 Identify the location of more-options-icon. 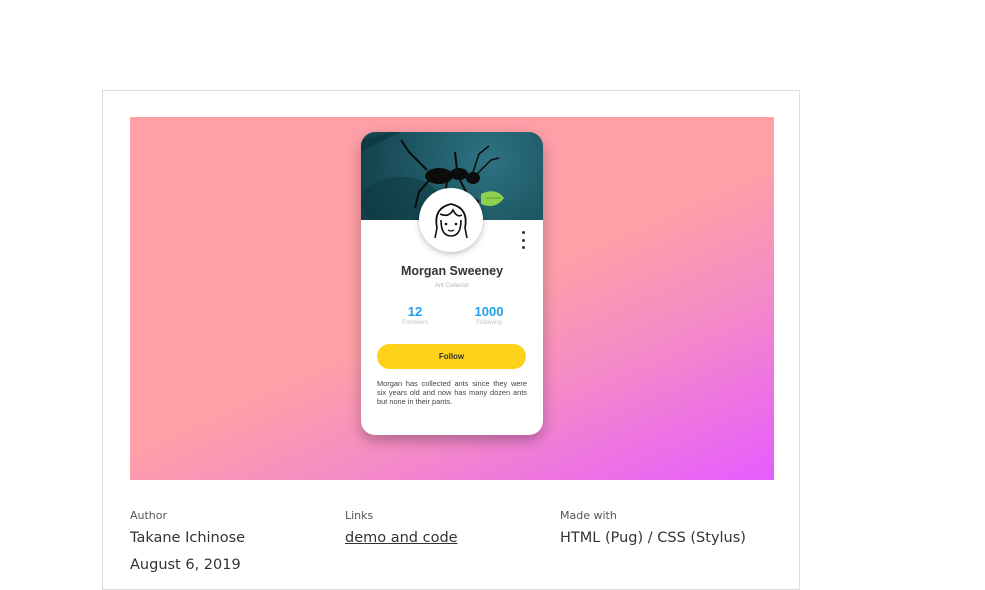
(523, 240).